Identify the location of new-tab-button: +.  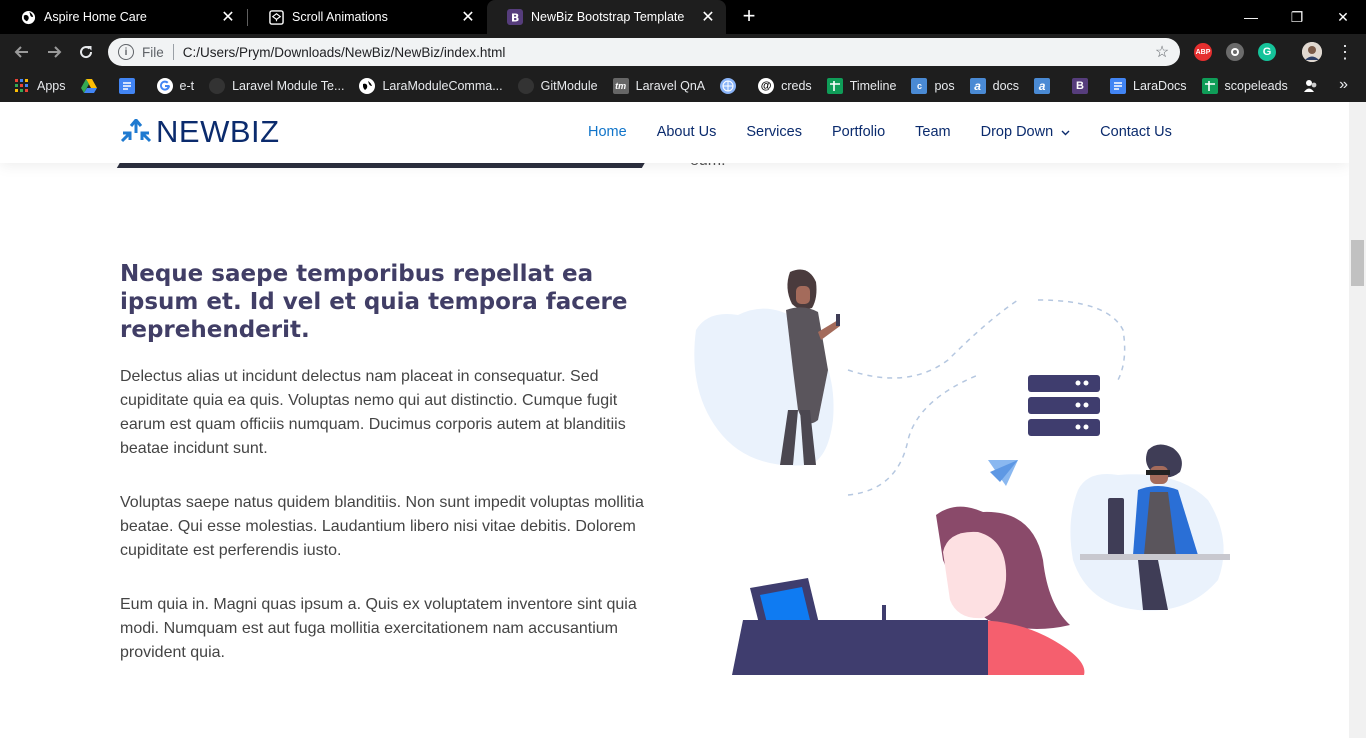
(749, 16).